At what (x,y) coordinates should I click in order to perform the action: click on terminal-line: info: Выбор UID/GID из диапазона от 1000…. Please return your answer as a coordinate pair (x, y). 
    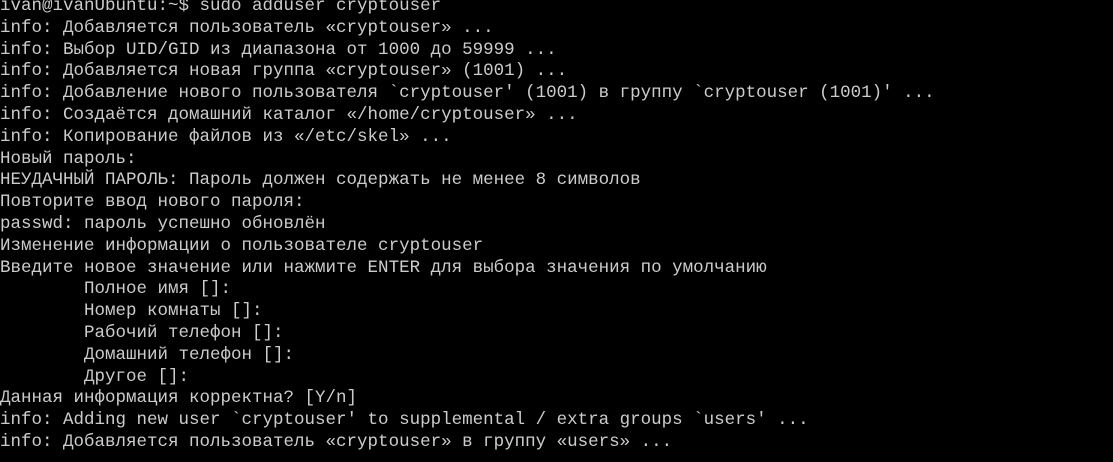
    Looking at the image, I should click on (278, 49).